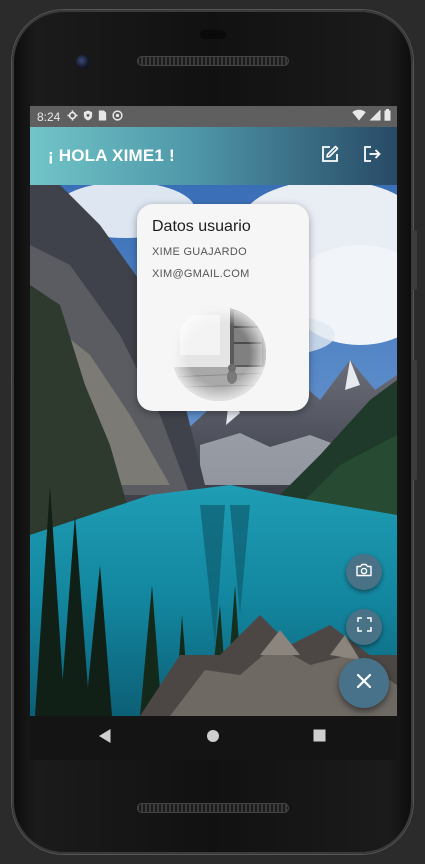 This screenshot has width=425, height=864. I want to click on front-camera, so click(83, 62).